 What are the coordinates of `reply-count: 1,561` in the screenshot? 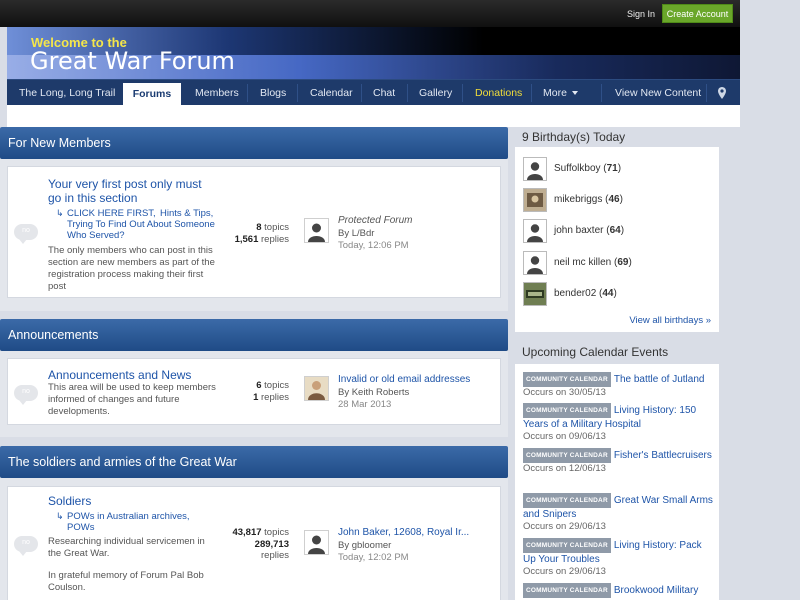 It's located at (246, 239).